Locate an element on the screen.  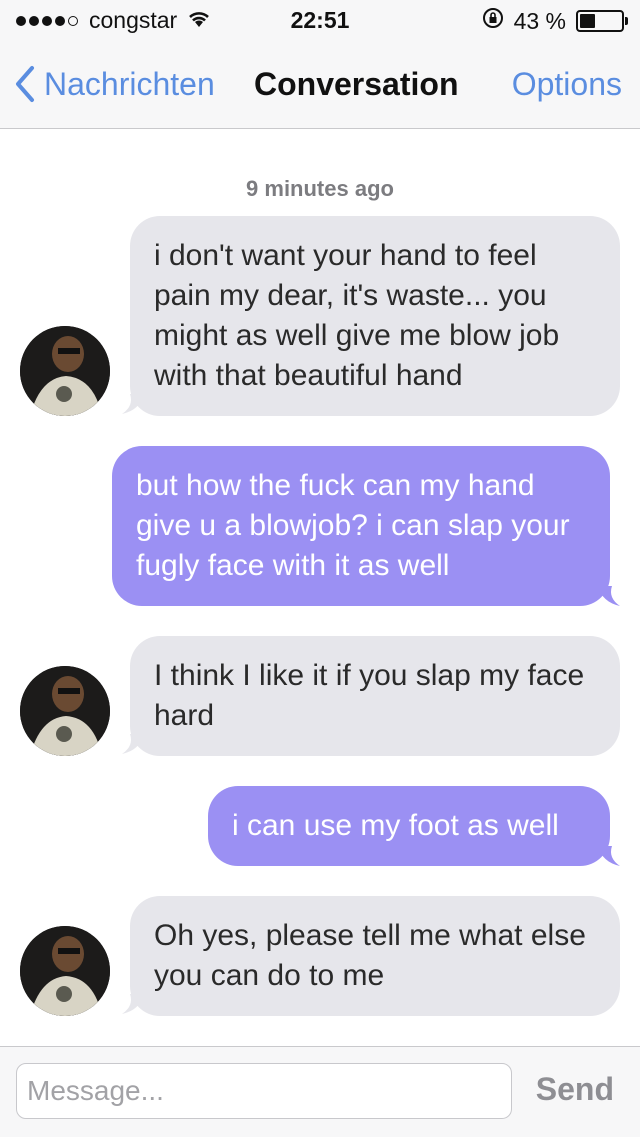
message-text: i can use my foot as well is located at coordinates (395, 825).